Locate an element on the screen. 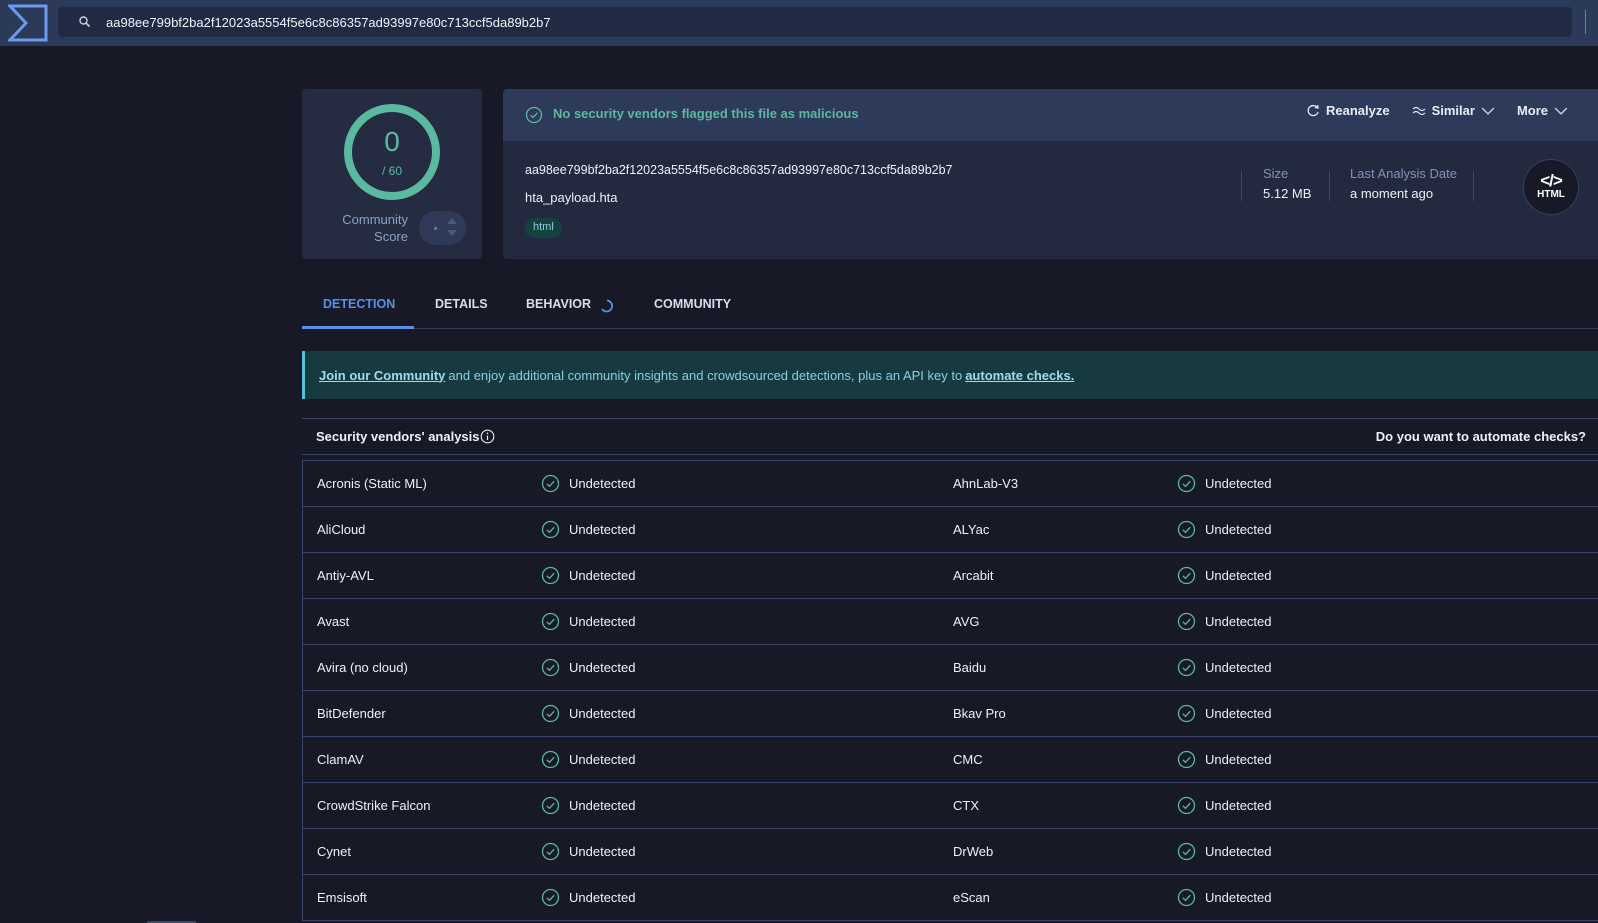 The image size is (1598, 923). reanalyze-button: Reanalyze is located at coordinates (1348, 110).